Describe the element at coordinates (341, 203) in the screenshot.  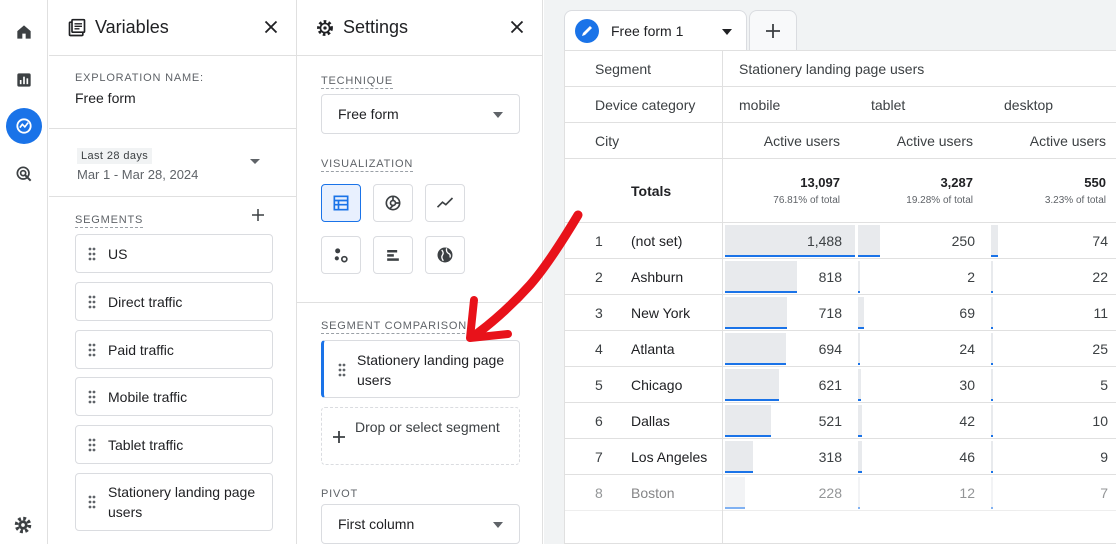
I see `table-viz-button` at that location.